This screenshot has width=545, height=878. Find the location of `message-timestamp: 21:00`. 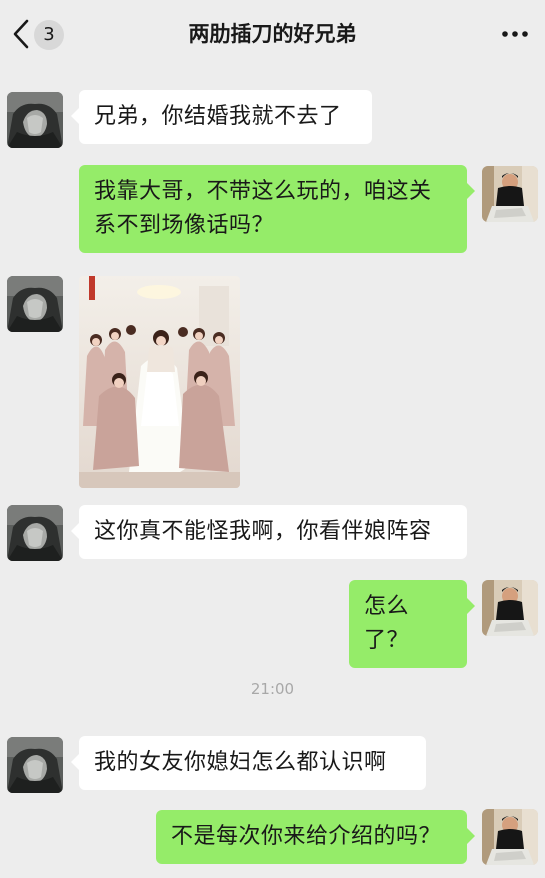

message-timestamp: 21:00 is located at coordinates (272, 689).